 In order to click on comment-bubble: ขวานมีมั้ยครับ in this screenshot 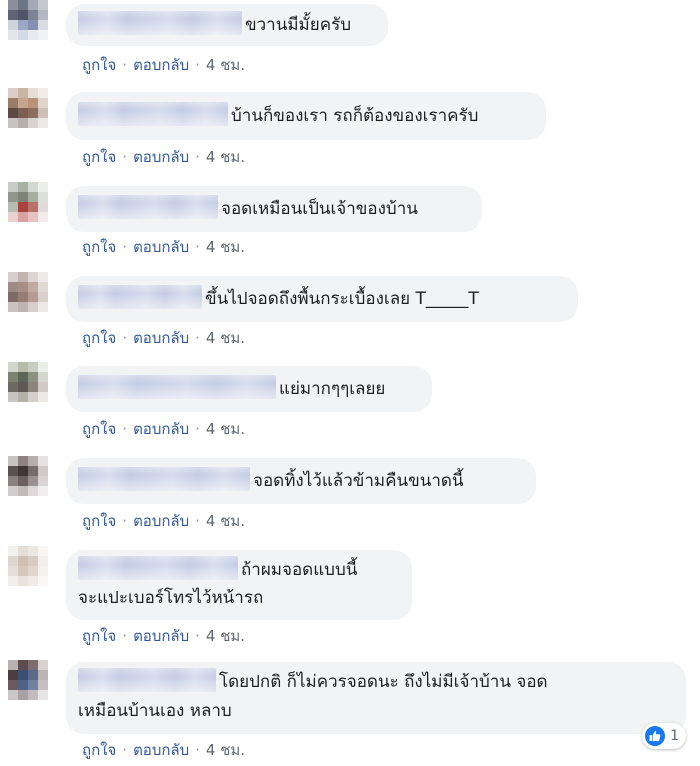, I will do `click(227, 25)`.